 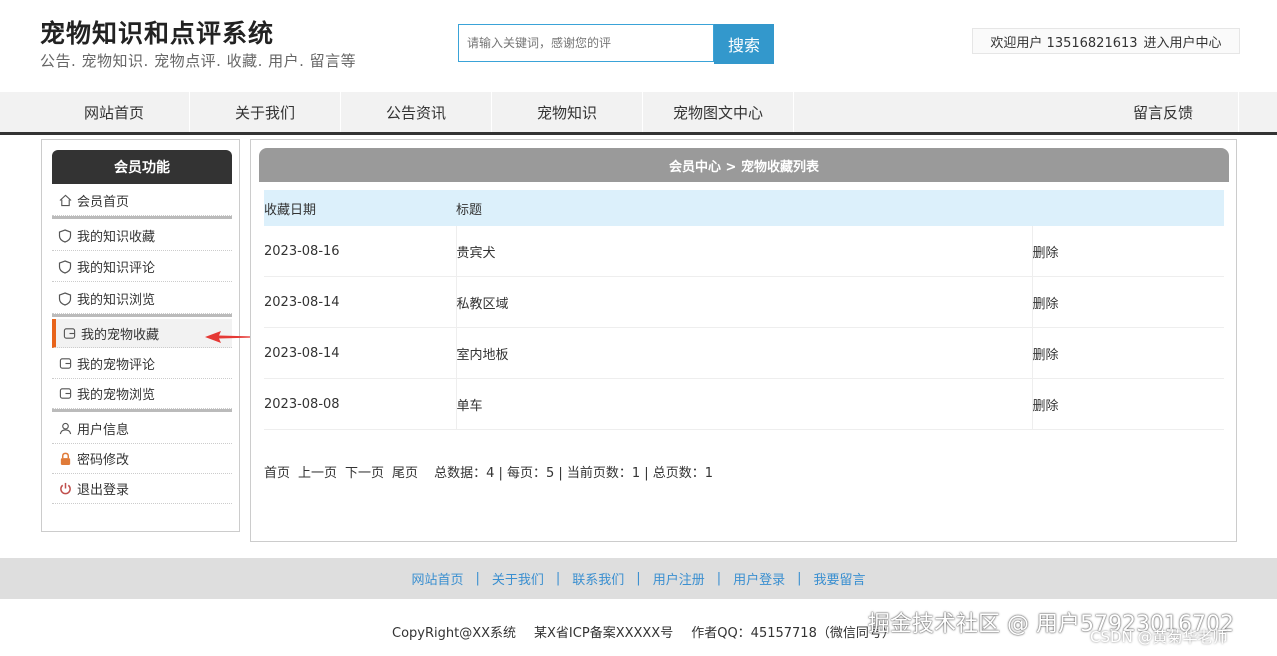 What do you see at coordinates (1064, 43) in the screenshot?
I see `welcome-text: 欢迎用户 13516821613` at bounding box center [1064, 43].